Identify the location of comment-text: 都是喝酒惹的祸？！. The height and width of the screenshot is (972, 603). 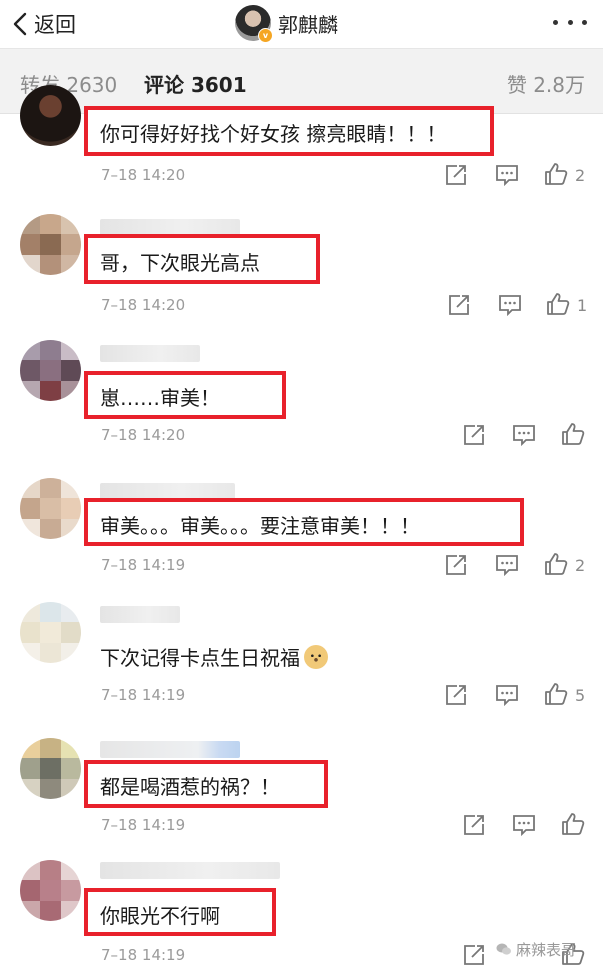
(190, 787).